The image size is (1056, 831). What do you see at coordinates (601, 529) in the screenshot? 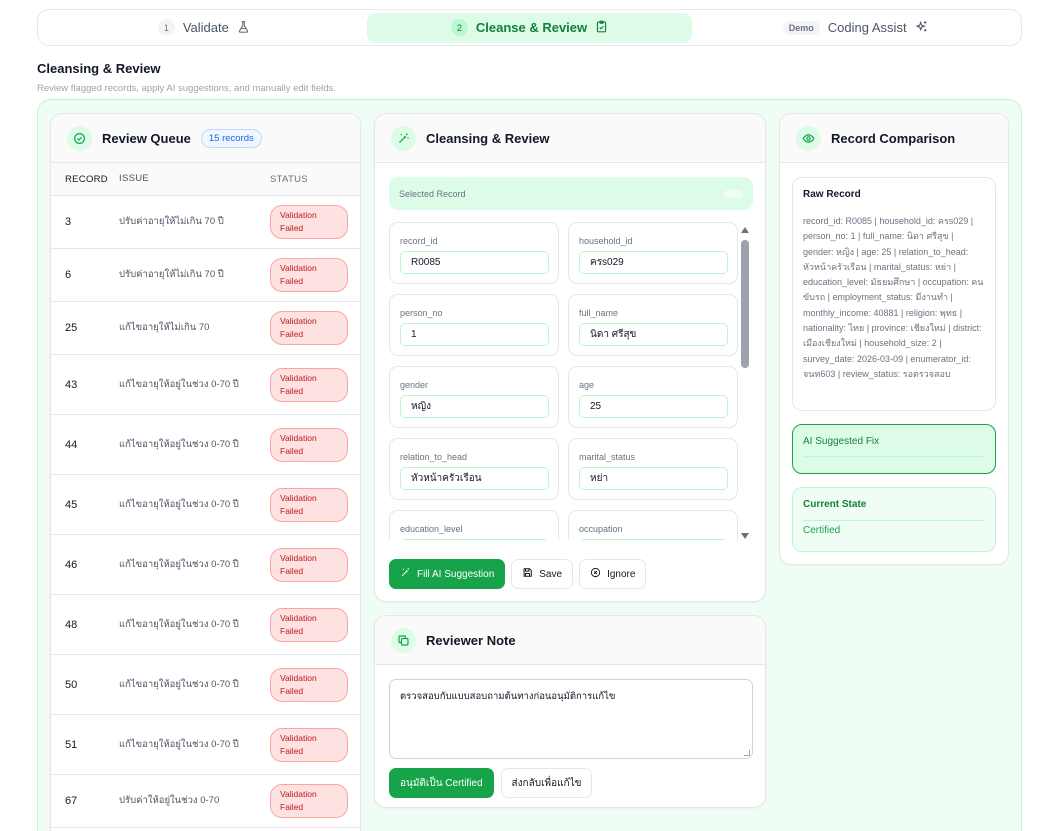
I see `field-label: occupation` at bounding box center [601, 529].